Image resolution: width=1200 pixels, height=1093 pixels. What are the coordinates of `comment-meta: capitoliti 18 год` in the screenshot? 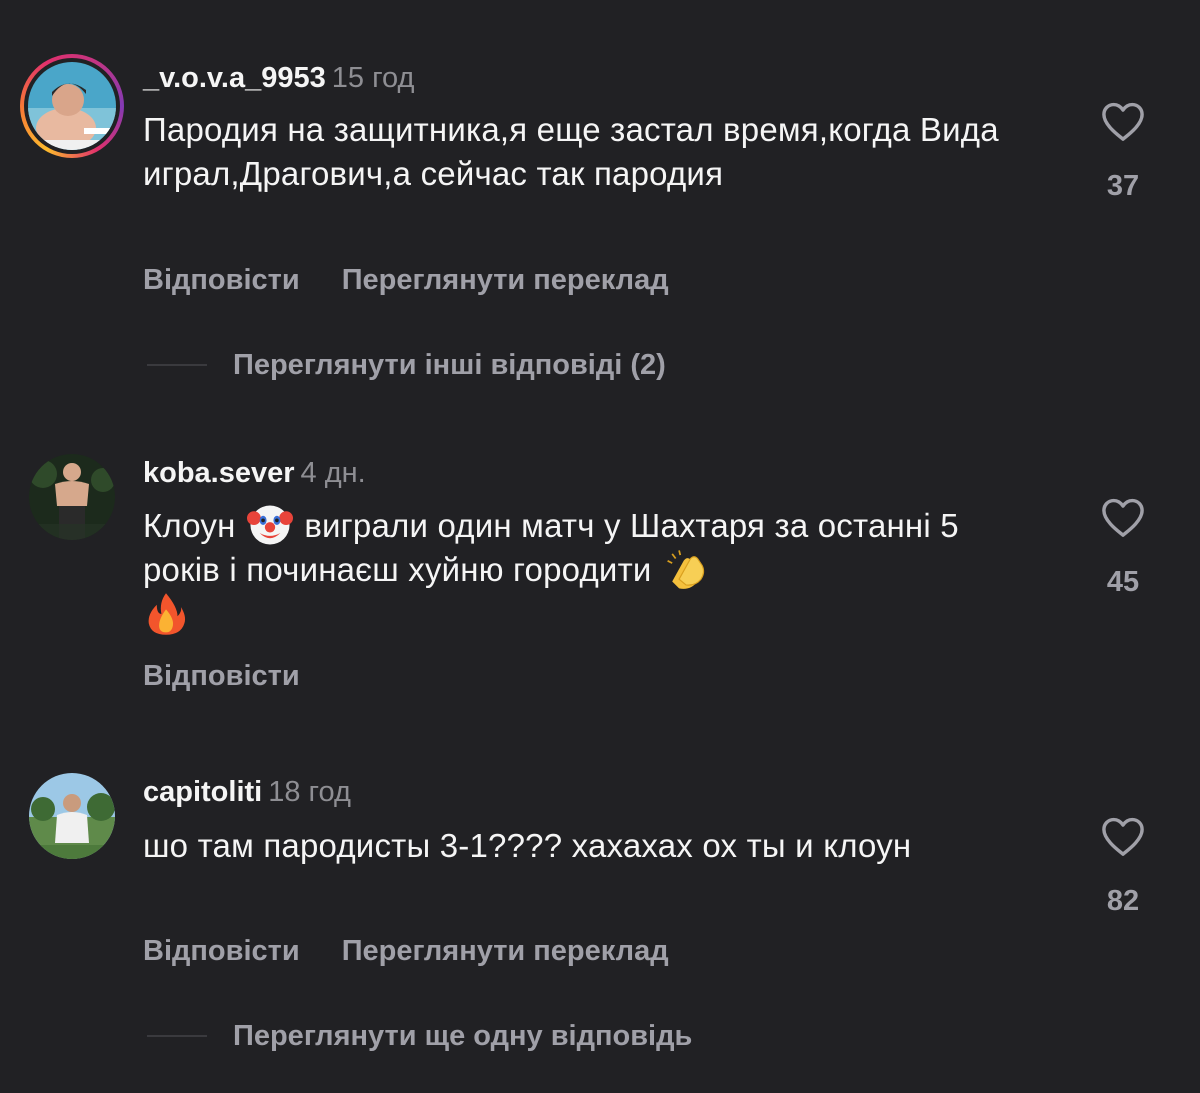 It's located at (247, 792).